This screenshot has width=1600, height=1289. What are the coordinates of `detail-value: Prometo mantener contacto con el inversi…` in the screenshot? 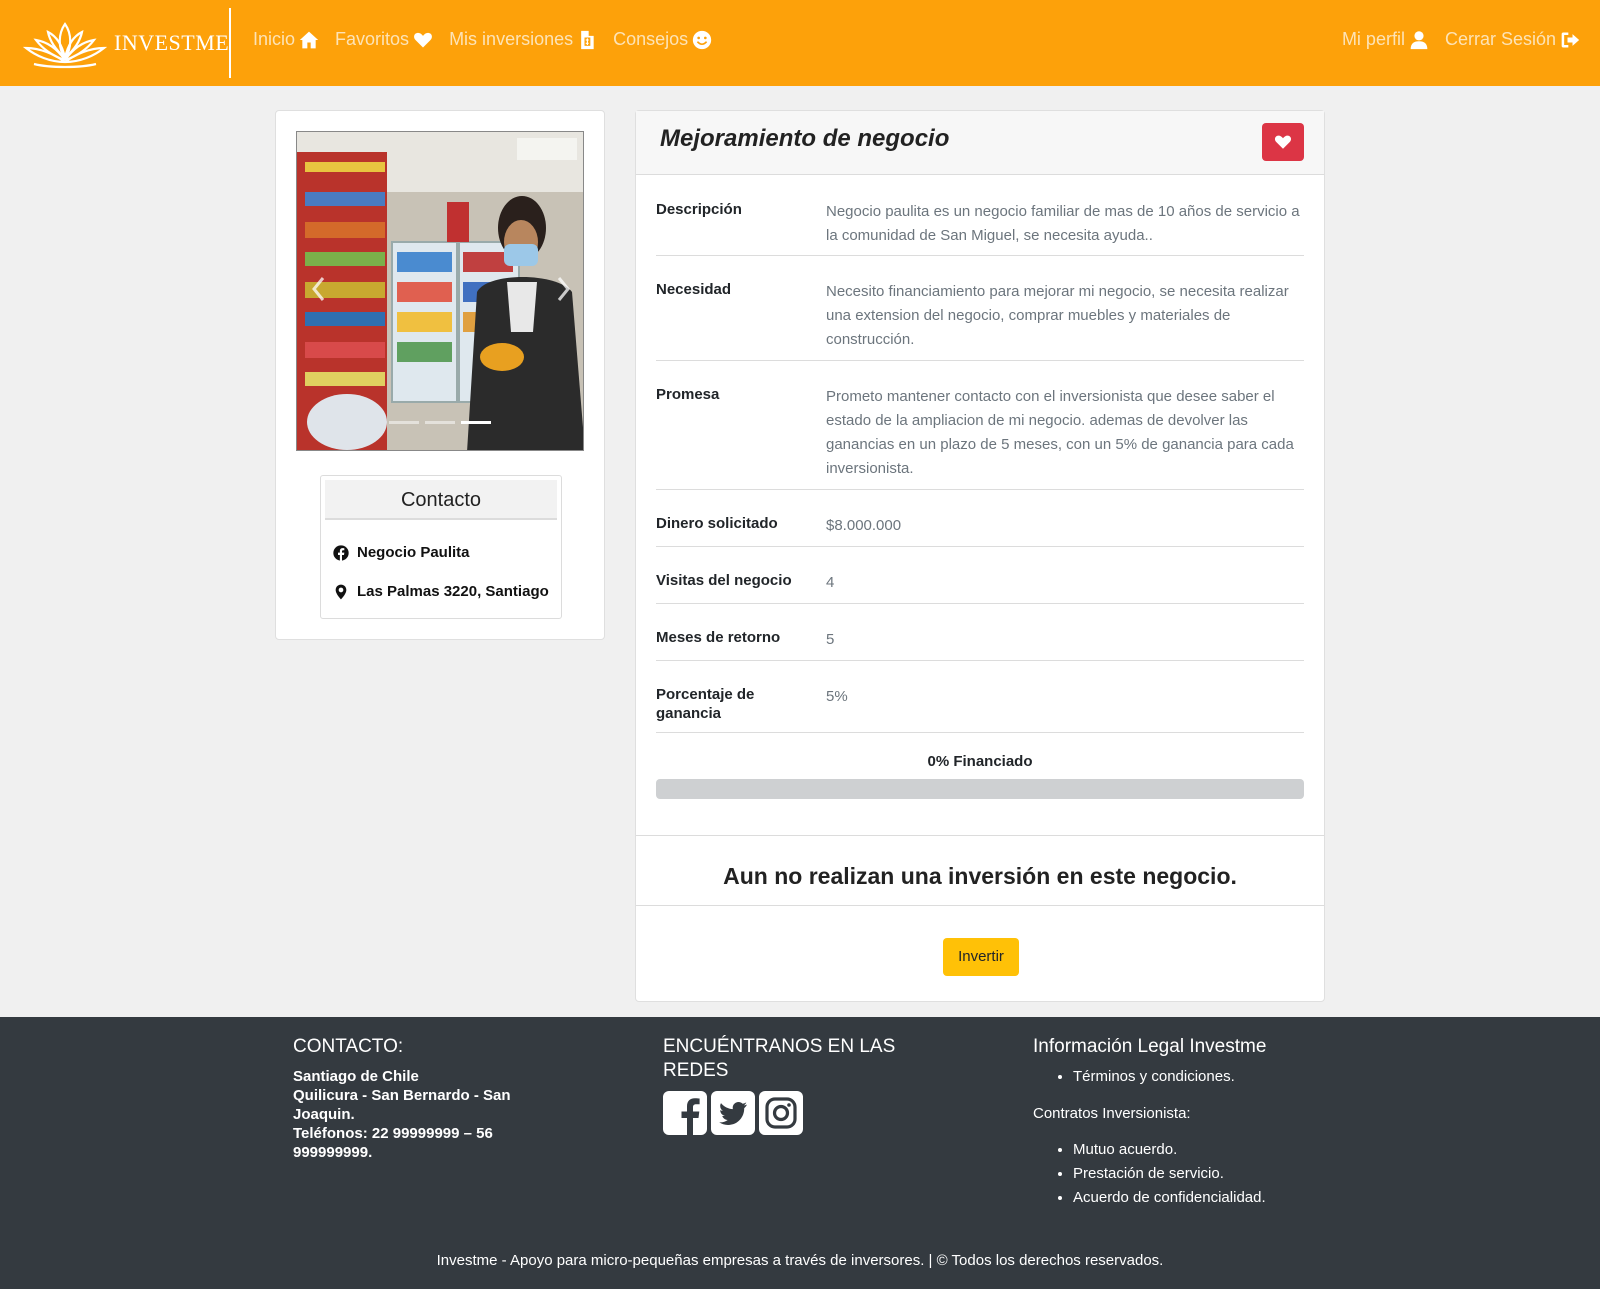 It's located at (1060, 432).